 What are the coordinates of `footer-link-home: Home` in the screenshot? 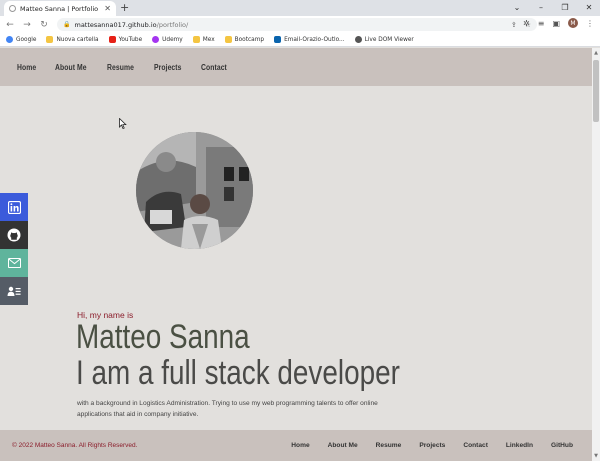 It's located at (300, 445).